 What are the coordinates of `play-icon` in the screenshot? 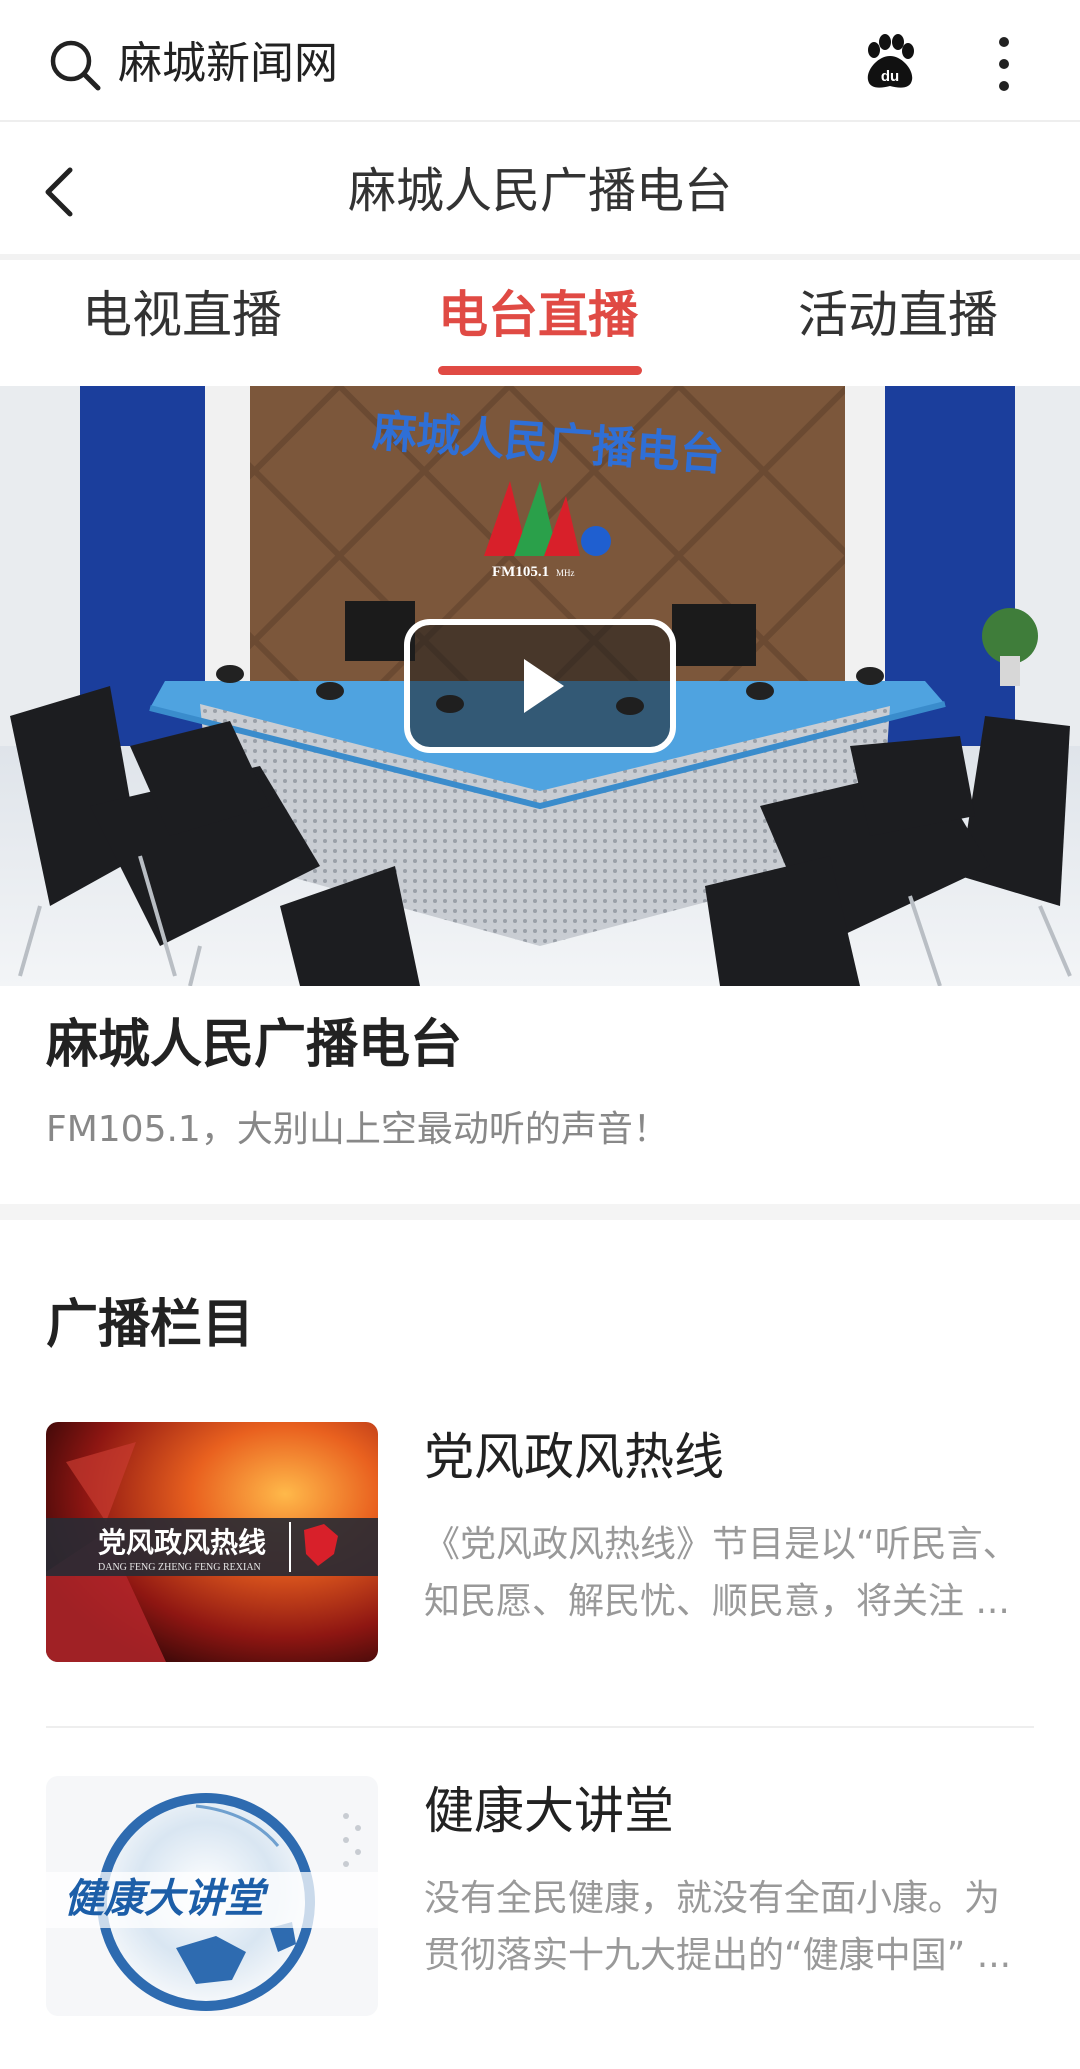 It's located at (544, 686).